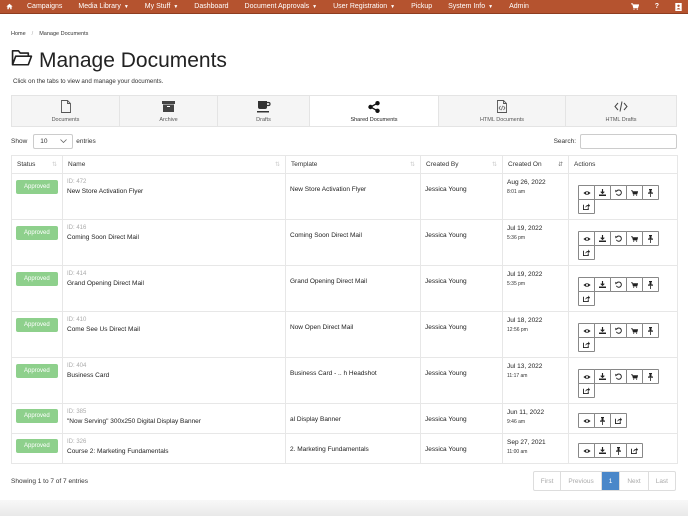 The height and width of the screenshot is (516, 688). Describe the element at coordinates (174, 451) in the screenshot. I see `document-name: Course 2: Marketing Fundamentals` at that location.